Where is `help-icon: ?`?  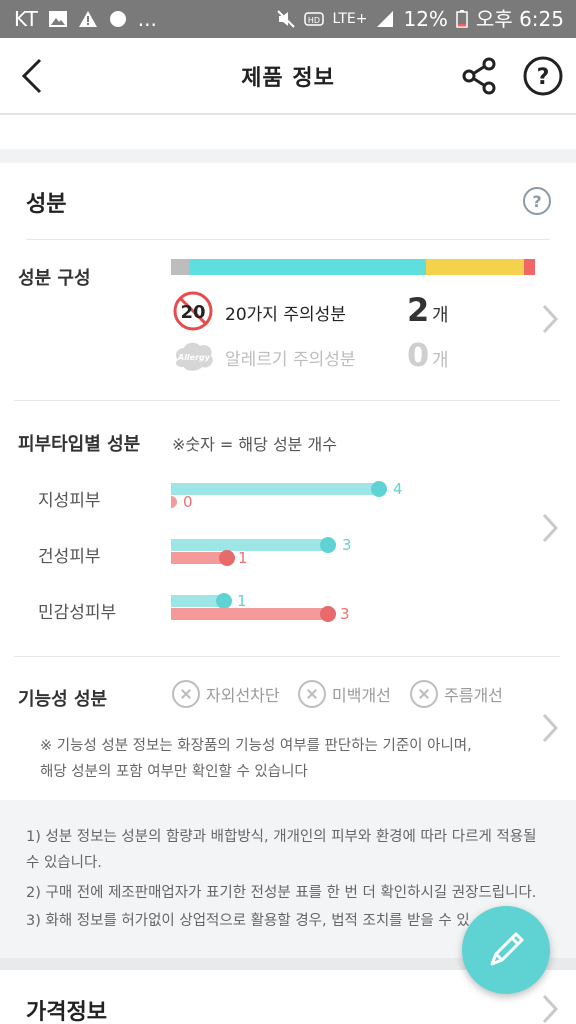 help-icon: ? is located at coordinates (543, 76).